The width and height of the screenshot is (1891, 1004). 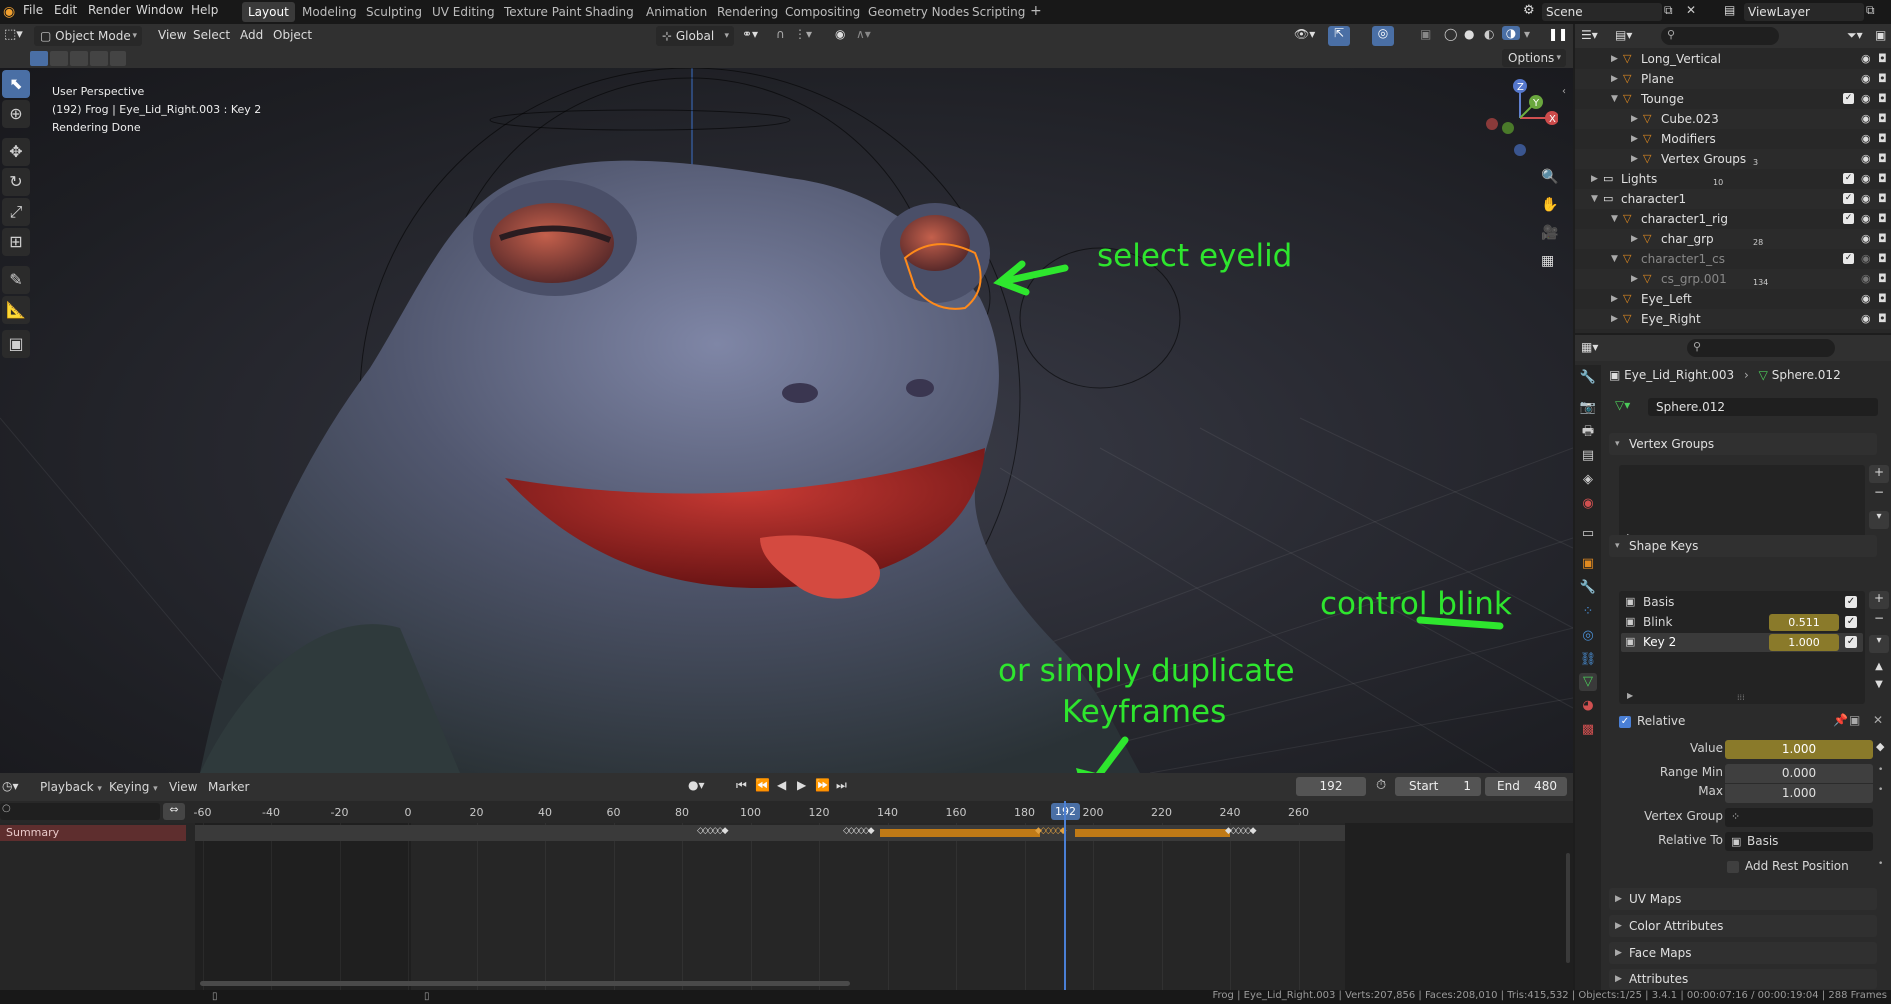 What do you see at coordinates (1741, 697) in the screenshot?
I see `list-resize-handle: ⁞⁞⁞` at bounding box center [1741, 697].